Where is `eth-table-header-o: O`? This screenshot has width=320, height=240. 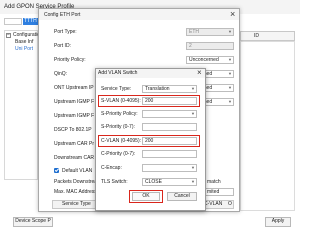
eth-table-header-o: O is located at coordinates (230, 204).